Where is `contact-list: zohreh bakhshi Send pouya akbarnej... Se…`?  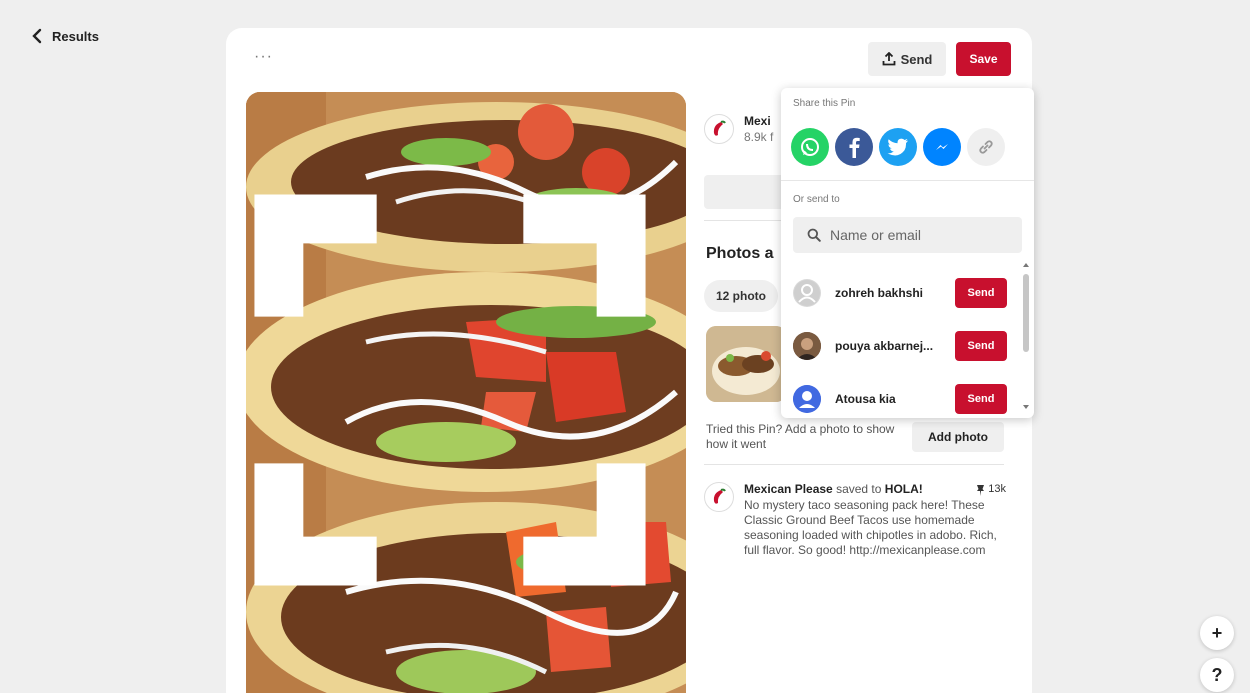
contact-list: zohreh bakhshi Send pouya akbarnej... Se… is located at coordinates (900, 342).